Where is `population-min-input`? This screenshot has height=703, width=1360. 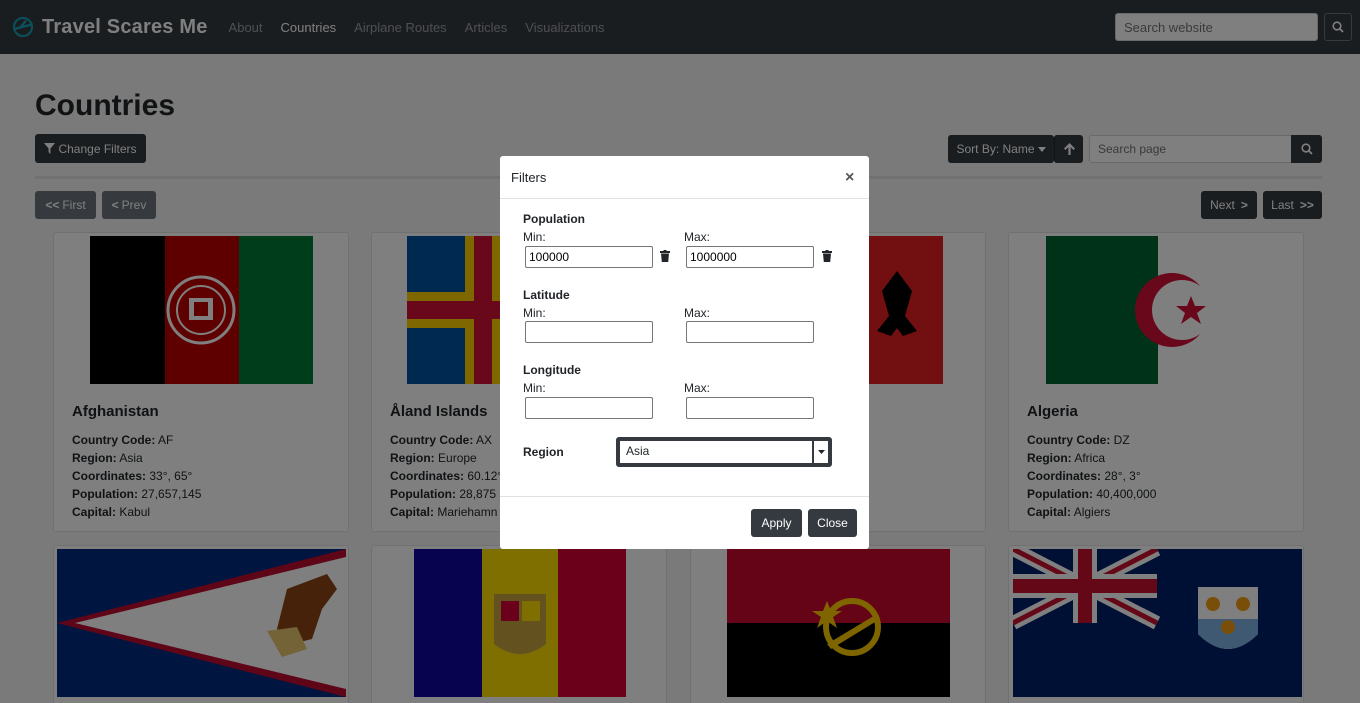
population-min-input is located at coordinates (589, 257).